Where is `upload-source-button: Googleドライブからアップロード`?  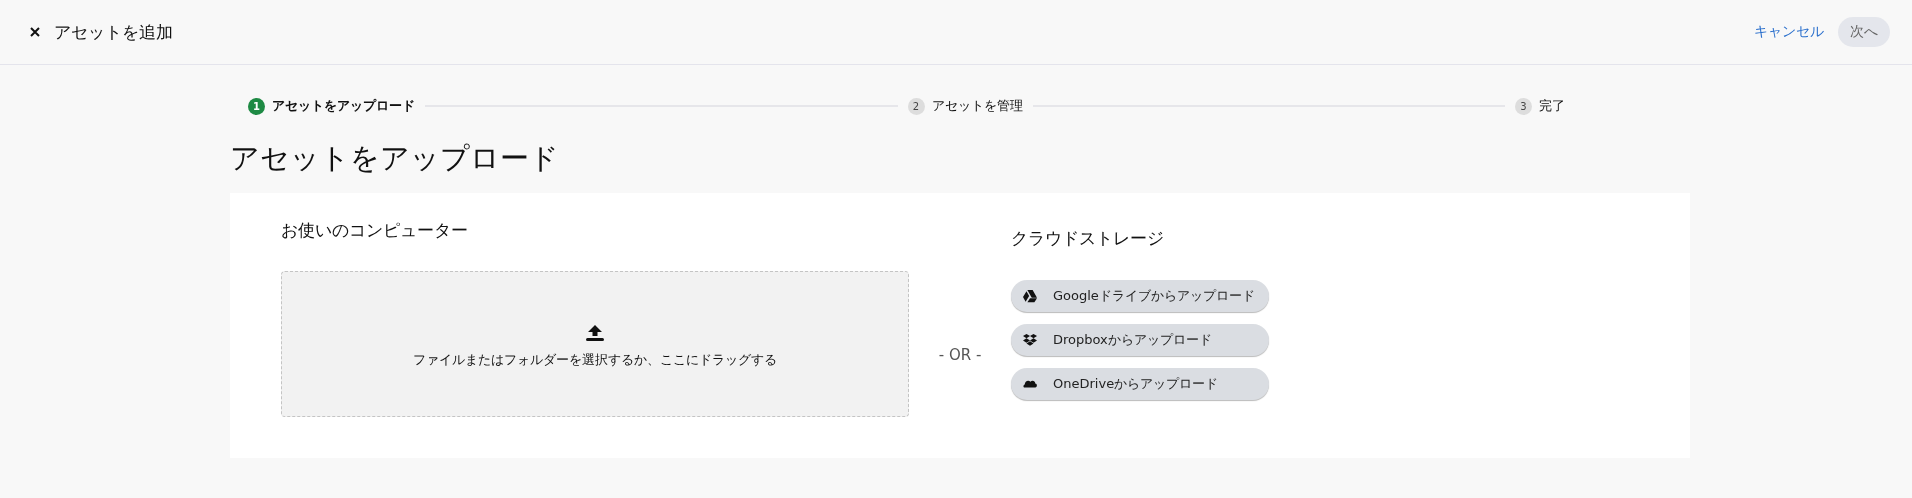 upload-source-button: Googleドライブからアップロード is located at coordinates (1140, 296).